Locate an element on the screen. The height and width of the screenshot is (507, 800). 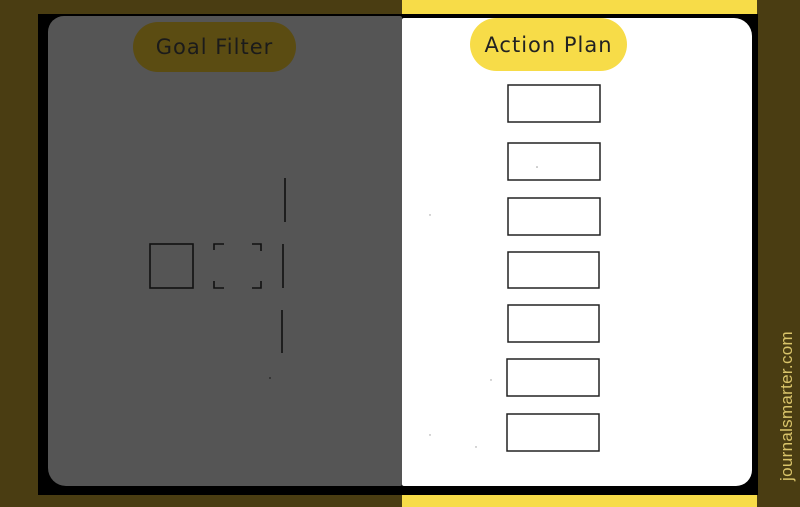
watermark: journalsmarter.com is located at coordinates (787, 406).